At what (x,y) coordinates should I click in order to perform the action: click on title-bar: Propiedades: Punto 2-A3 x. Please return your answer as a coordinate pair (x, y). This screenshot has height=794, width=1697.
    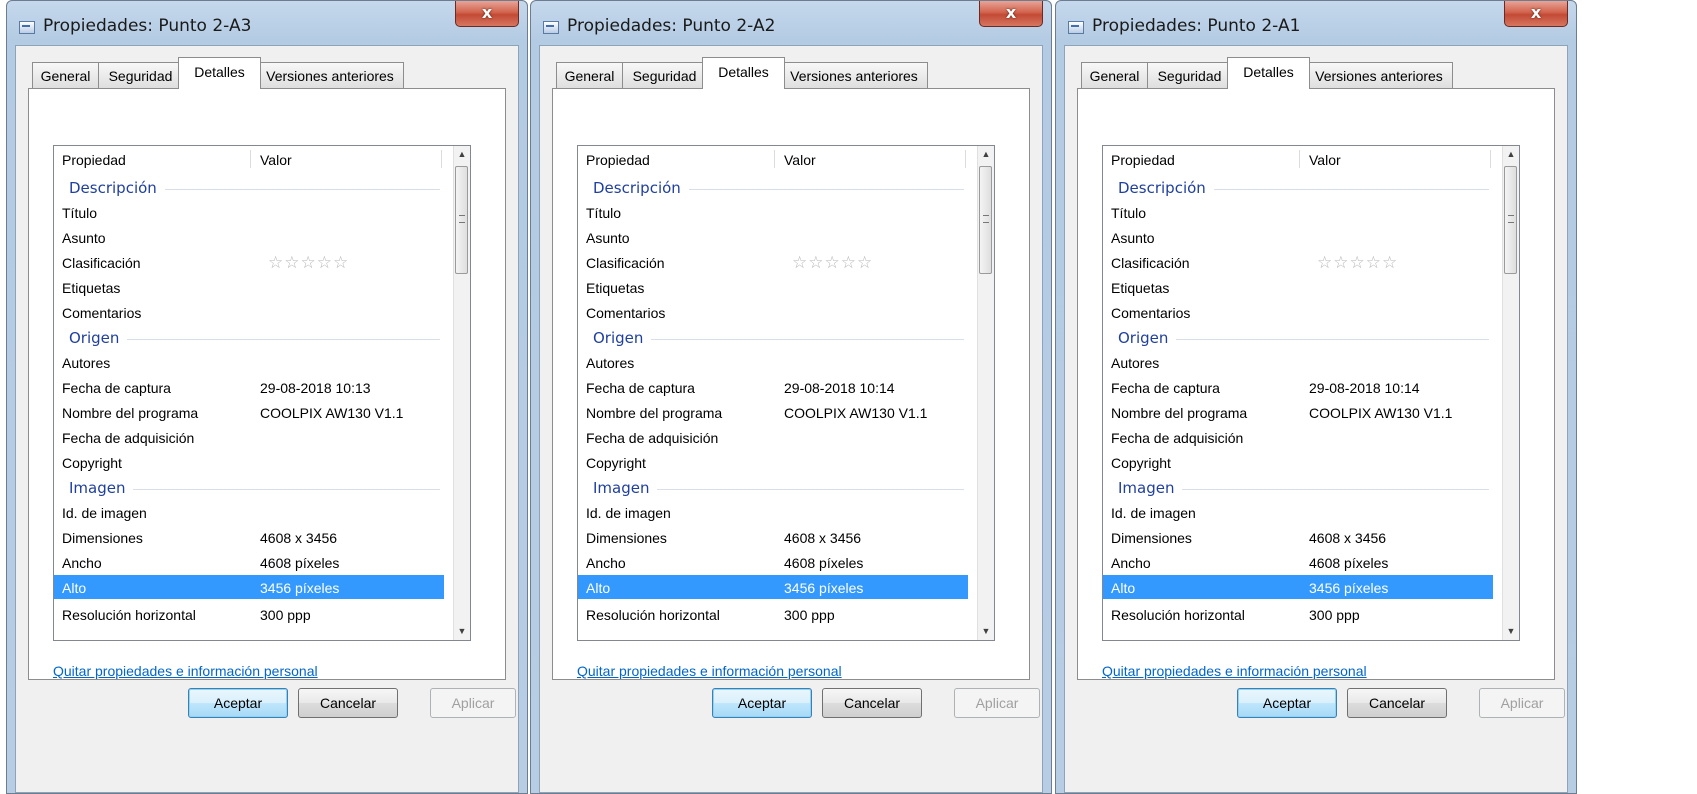
    Looking at the image, I should click on (267, 23).